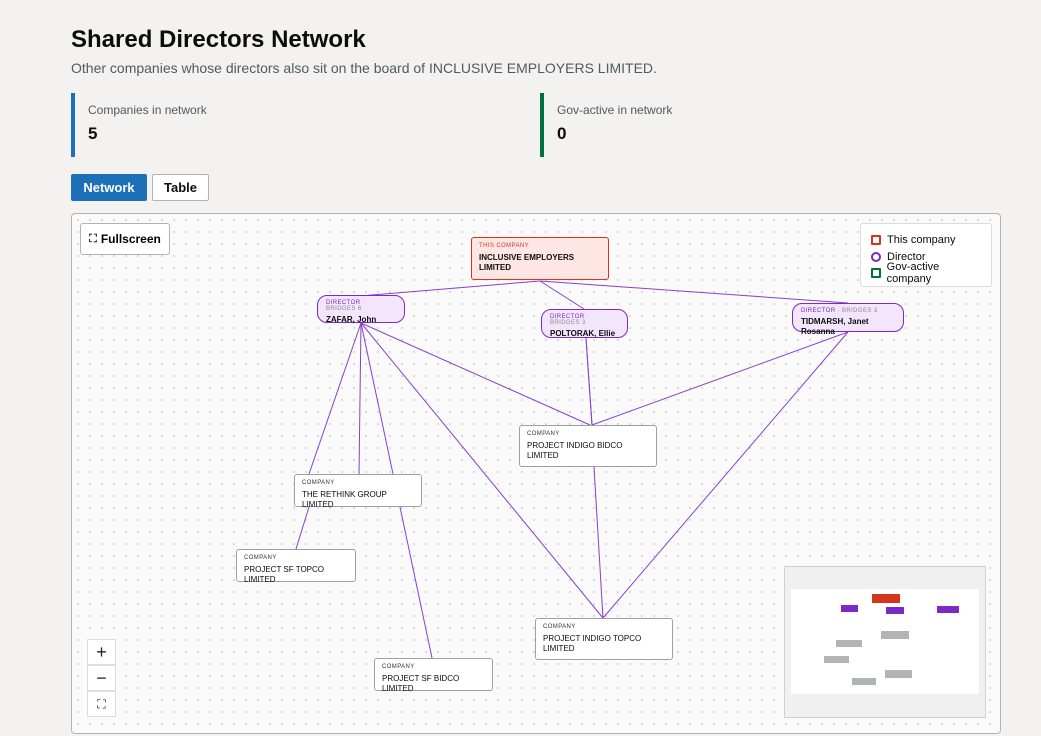 This screenshot has height=736, width=1041. I want to click on fit-view-button: ⛶, so click(101, 704).